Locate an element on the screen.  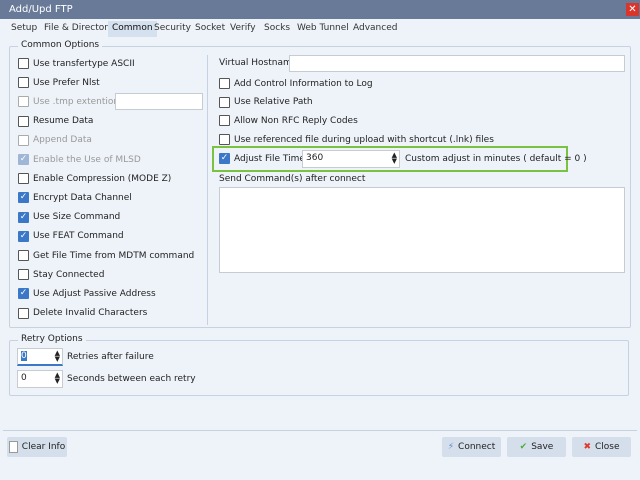
button-label: Save is located at coordinates (542, 447).